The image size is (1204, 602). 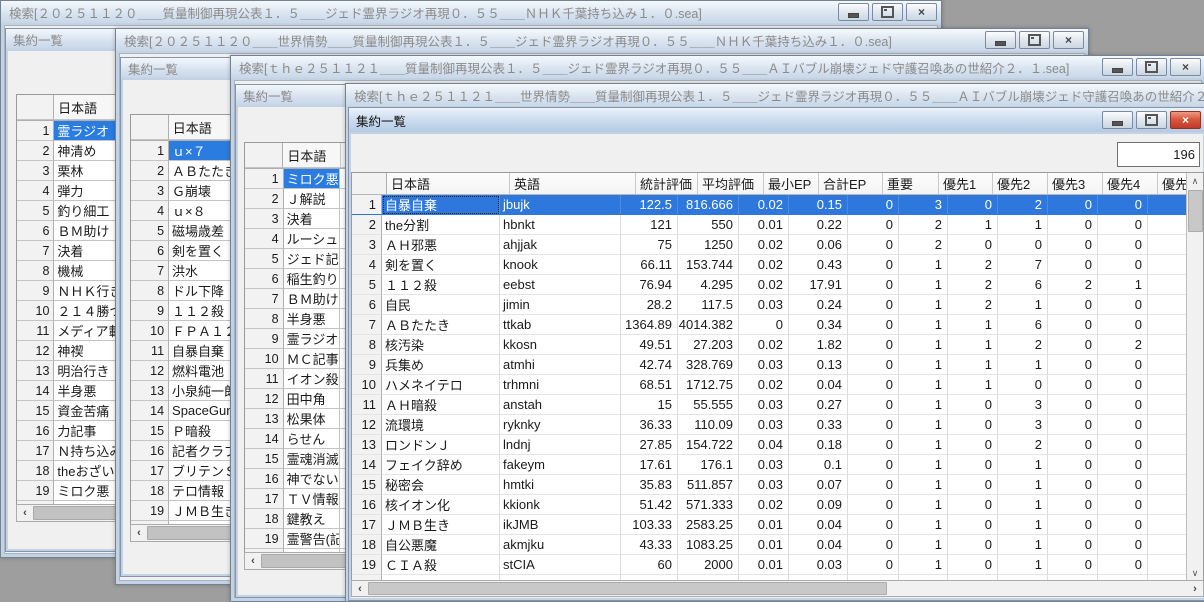 I want to click on record-count-field: 196, so click(x=1158, y=154).